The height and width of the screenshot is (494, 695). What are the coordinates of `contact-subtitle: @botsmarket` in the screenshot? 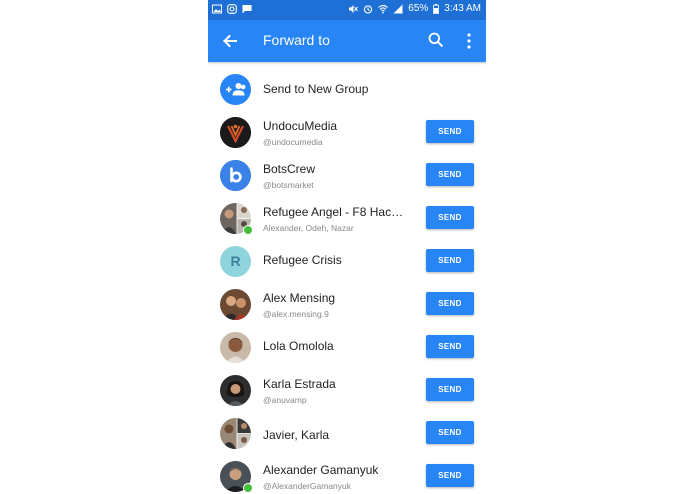 It's located at (288, 185).